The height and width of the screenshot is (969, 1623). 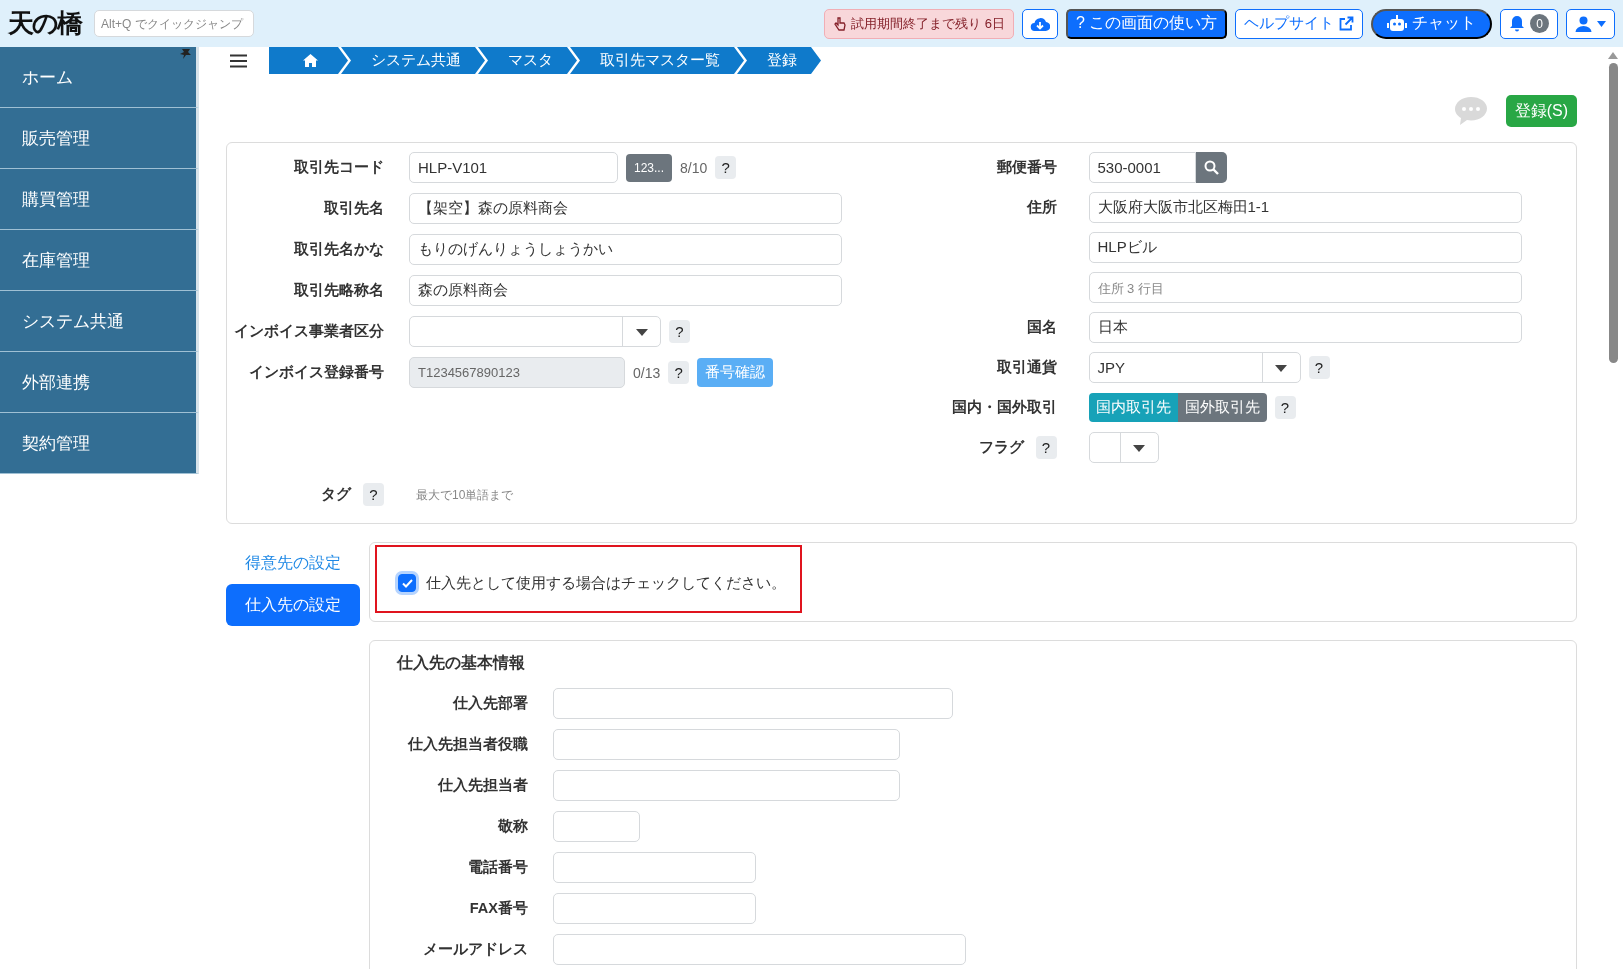 What do you see at coordinates (293, 605) in the screenshot?
I see `settings-tab: 仕入先の設定` at bounding box center [293, 605].